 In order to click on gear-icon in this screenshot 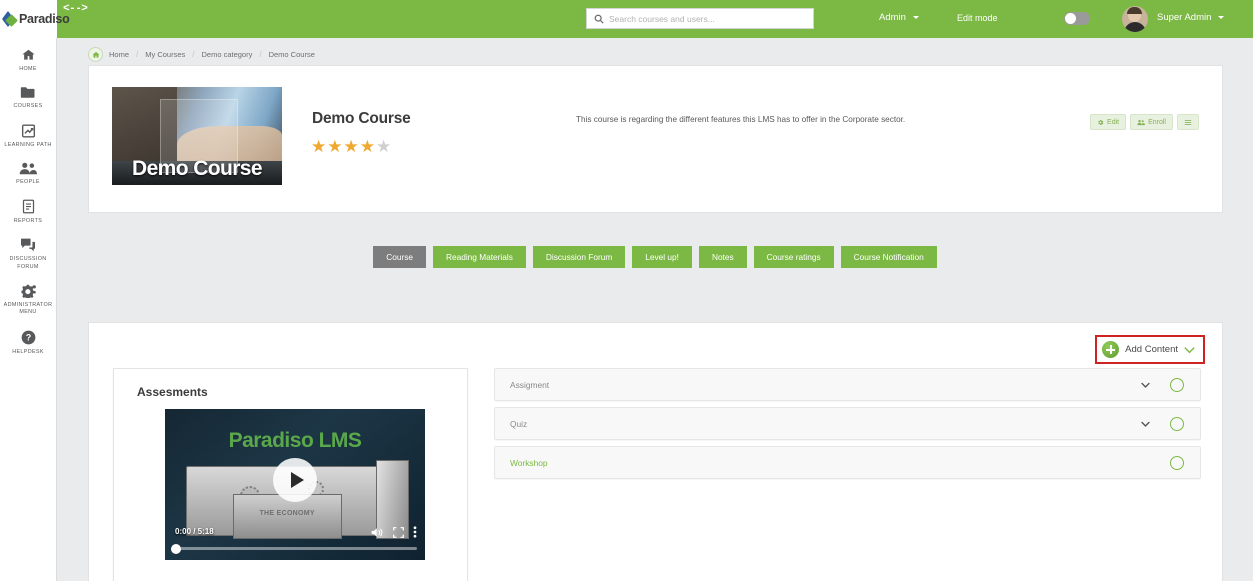, I will do `click(1100, 122)`.